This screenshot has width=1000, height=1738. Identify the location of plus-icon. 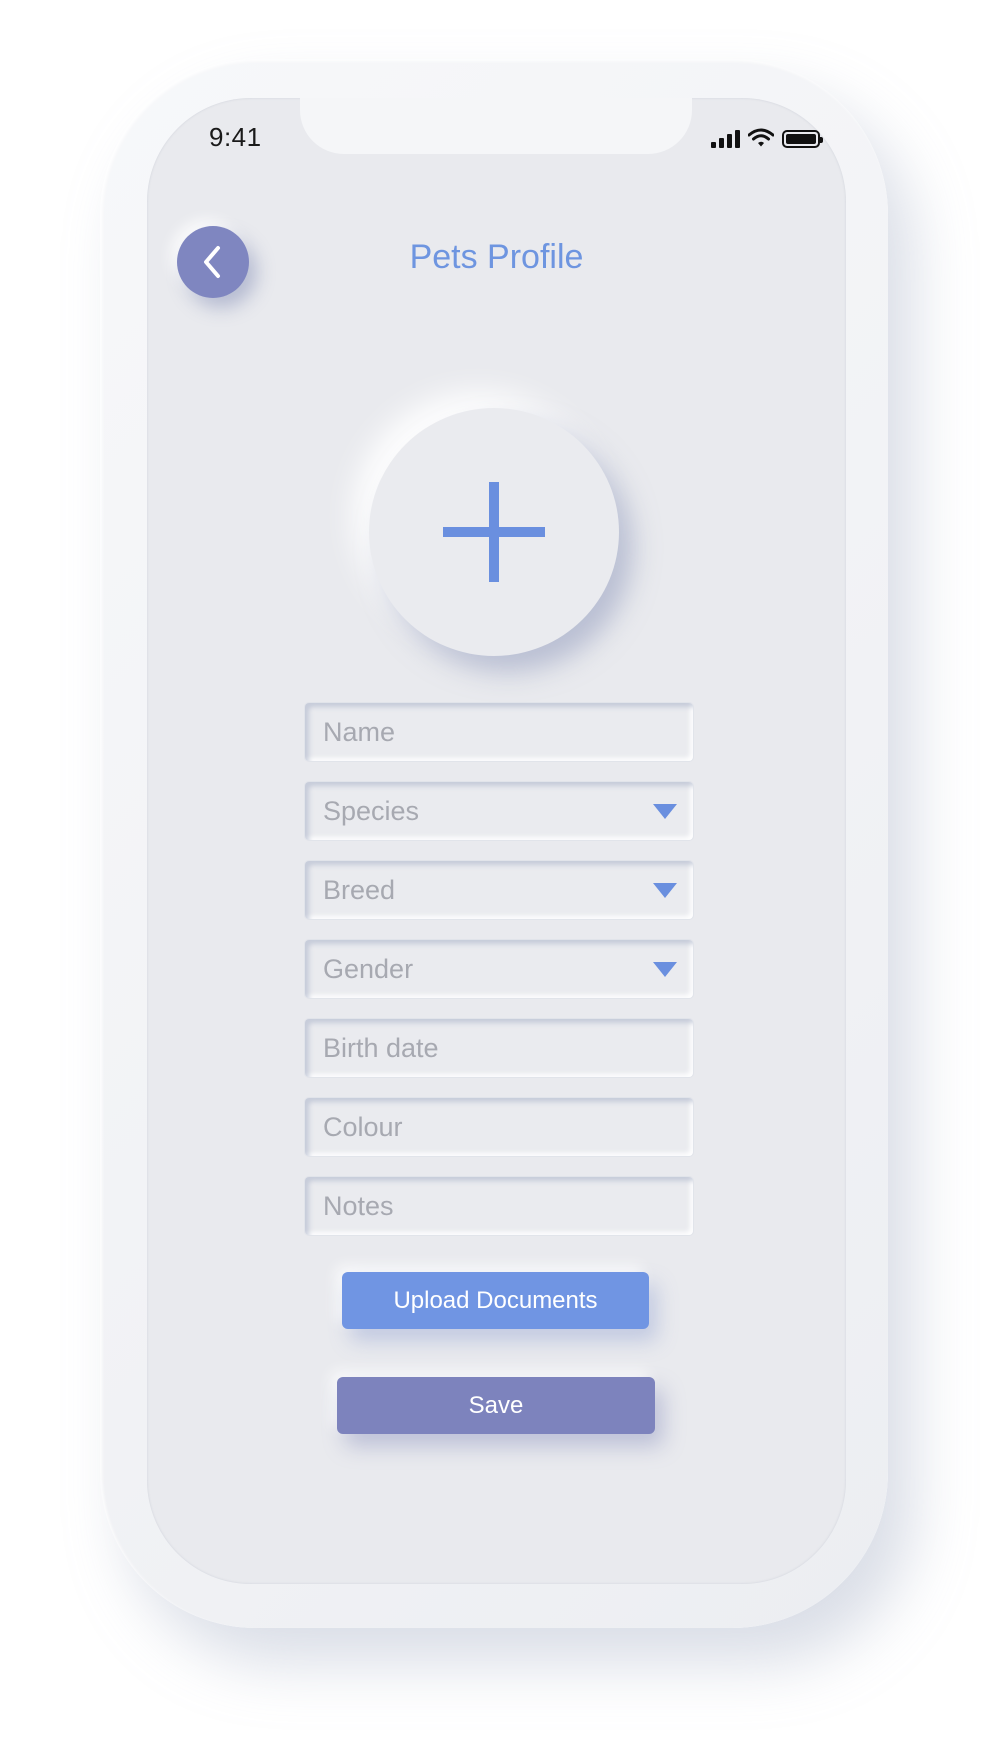
(494, 532).